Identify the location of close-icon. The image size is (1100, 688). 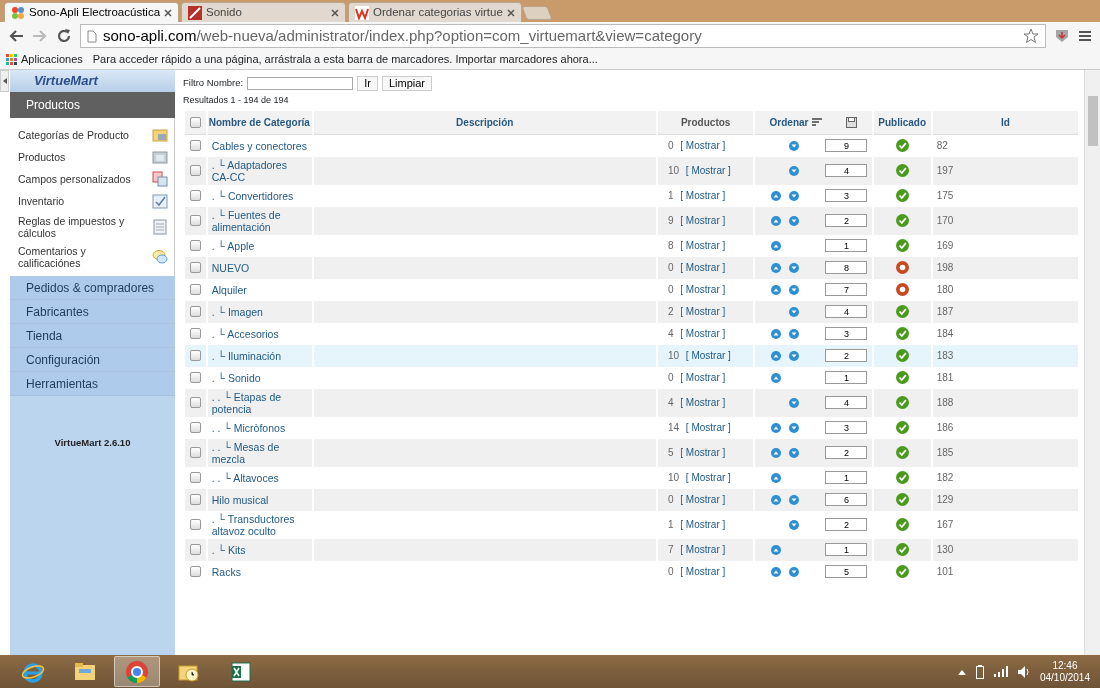
(168, 12).